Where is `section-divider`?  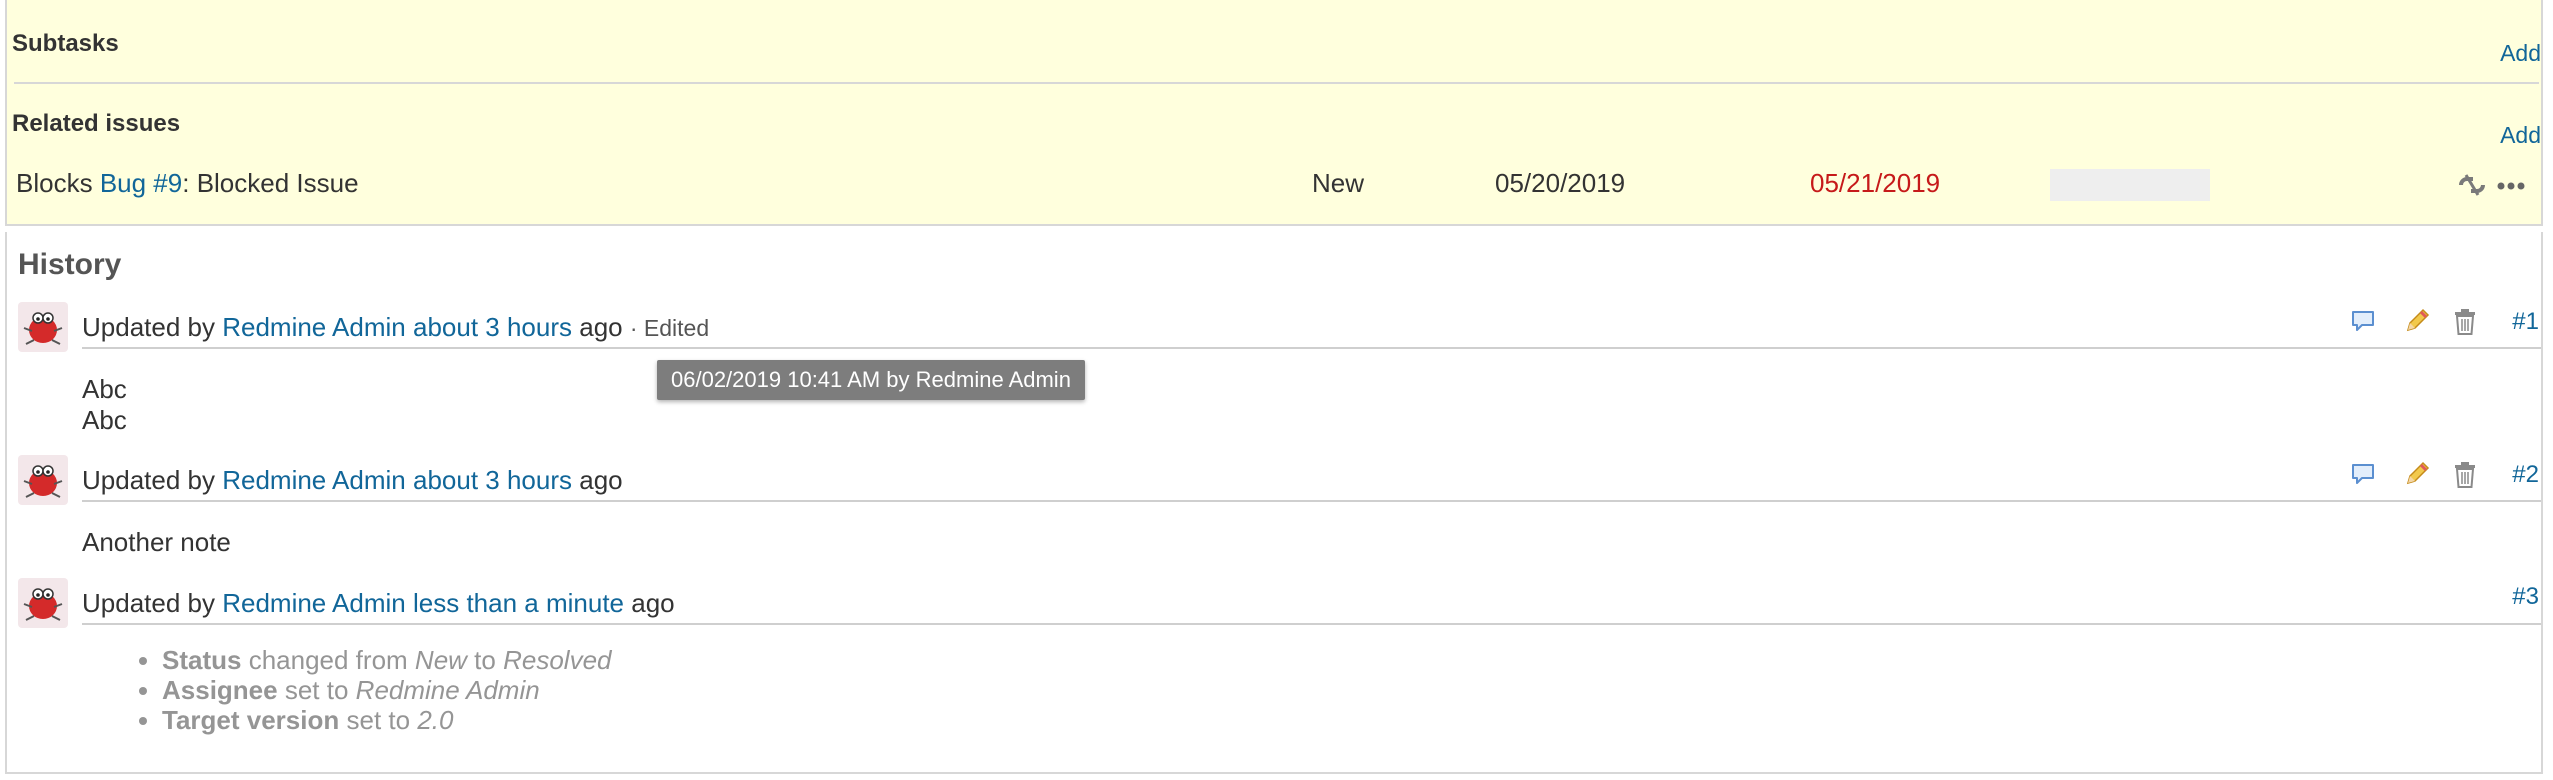 section-divider is located at coordinates (1276, 83).